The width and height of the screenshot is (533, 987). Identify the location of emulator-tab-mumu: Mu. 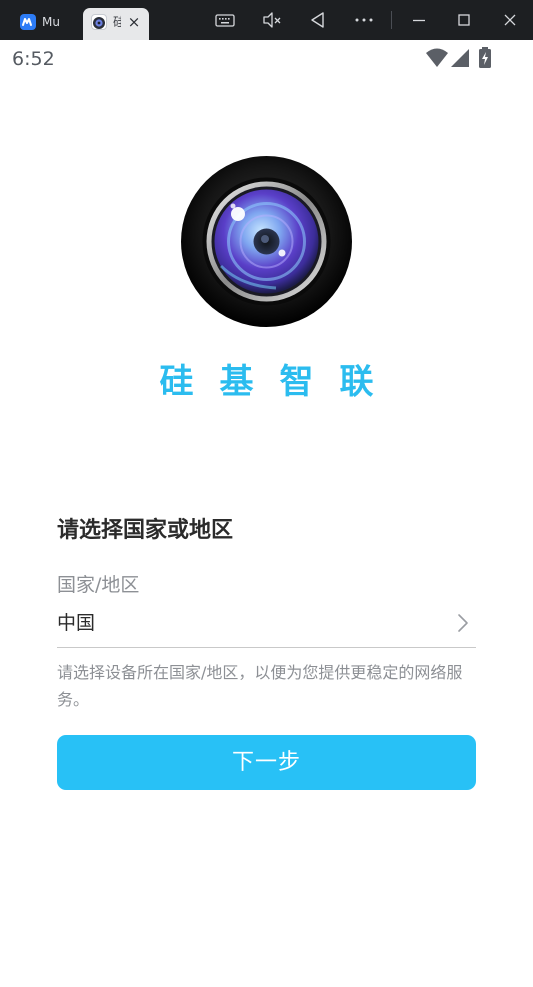
(45, 24).